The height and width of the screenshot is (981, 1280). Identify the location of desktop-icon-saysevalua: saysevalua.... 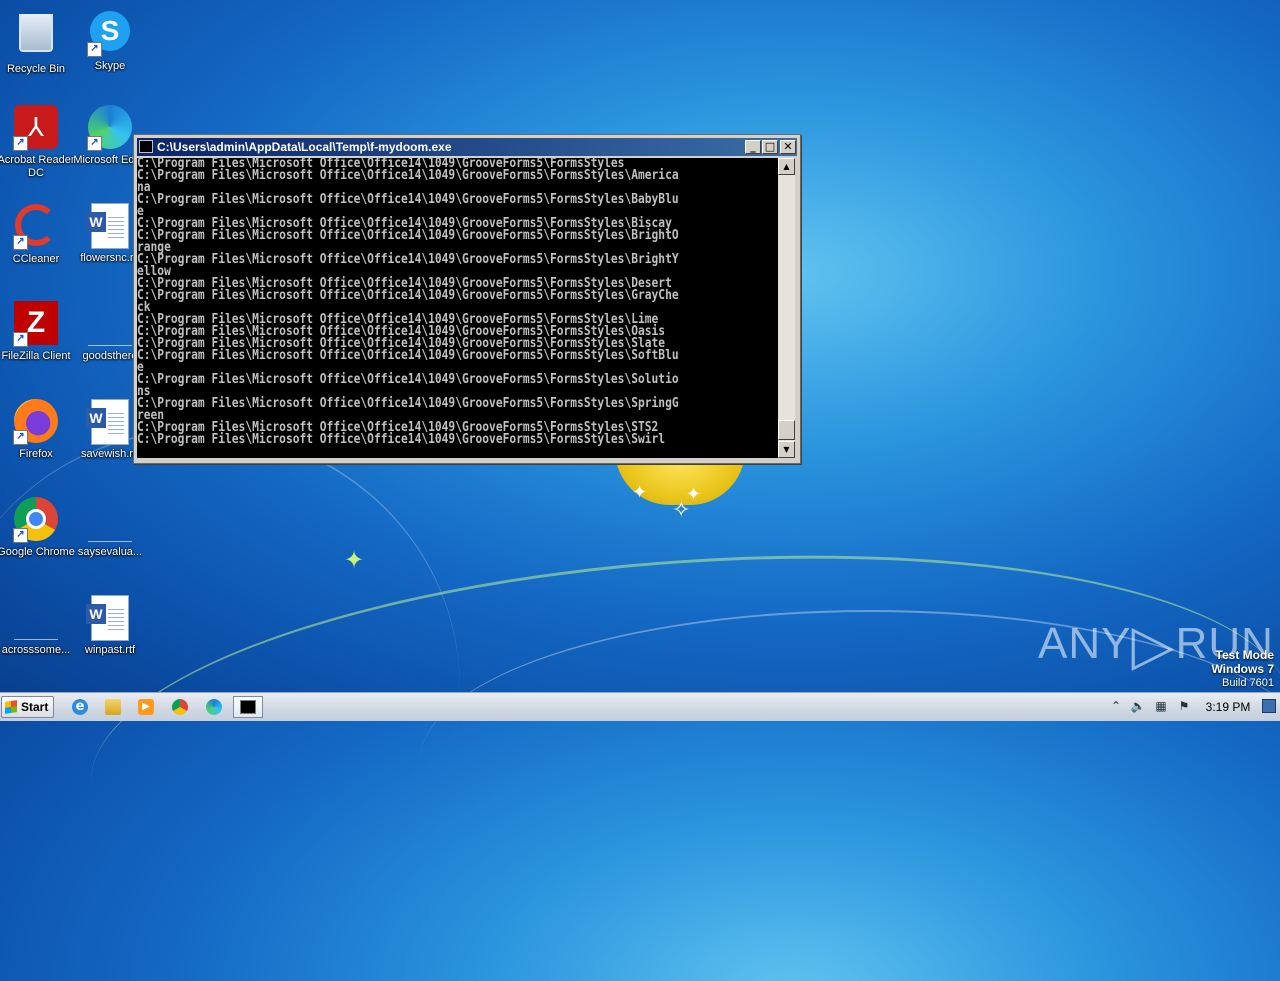
(110, 527).